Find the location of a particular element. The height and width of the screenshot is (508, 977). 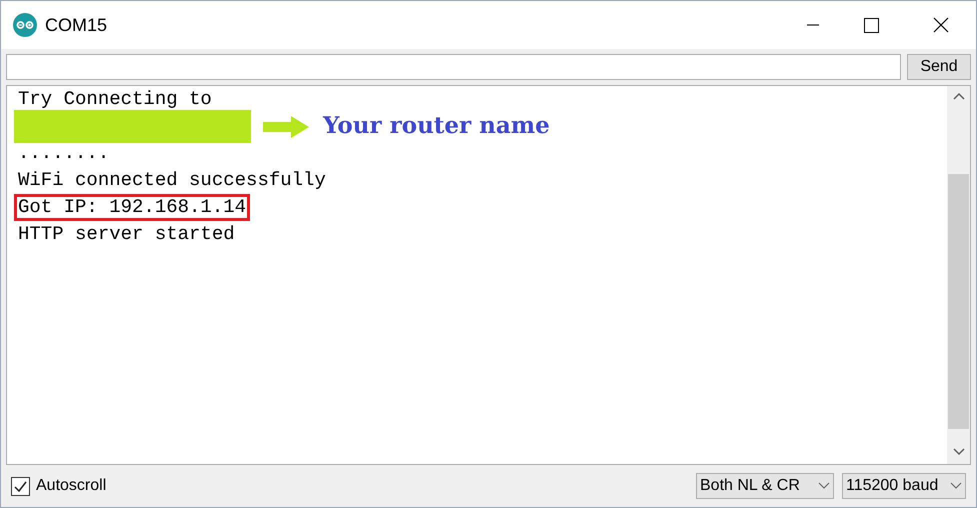

app-logo-icon is located at coordinates (25, 25).